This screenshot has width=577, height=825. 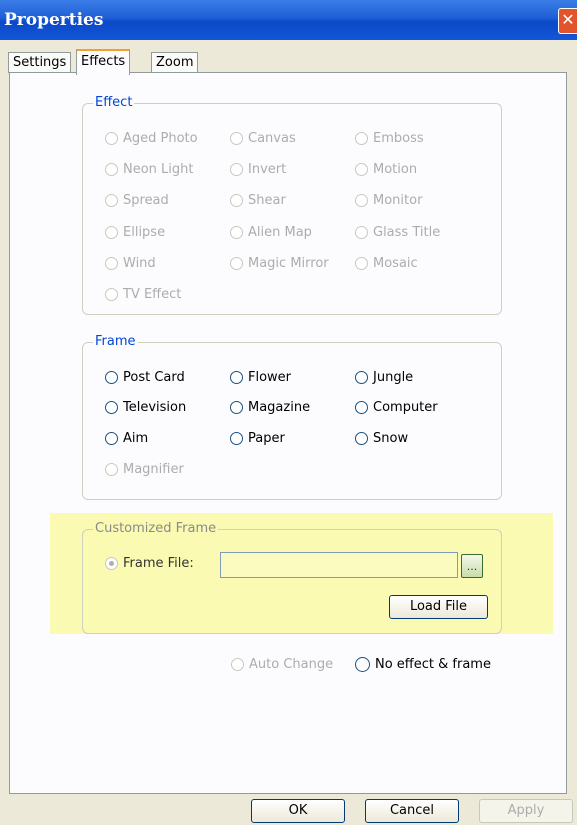 What do you see at coordinates (154, 377) in the screenshot?
I see `option-label: Post Card` at bounding box center [154, 377].